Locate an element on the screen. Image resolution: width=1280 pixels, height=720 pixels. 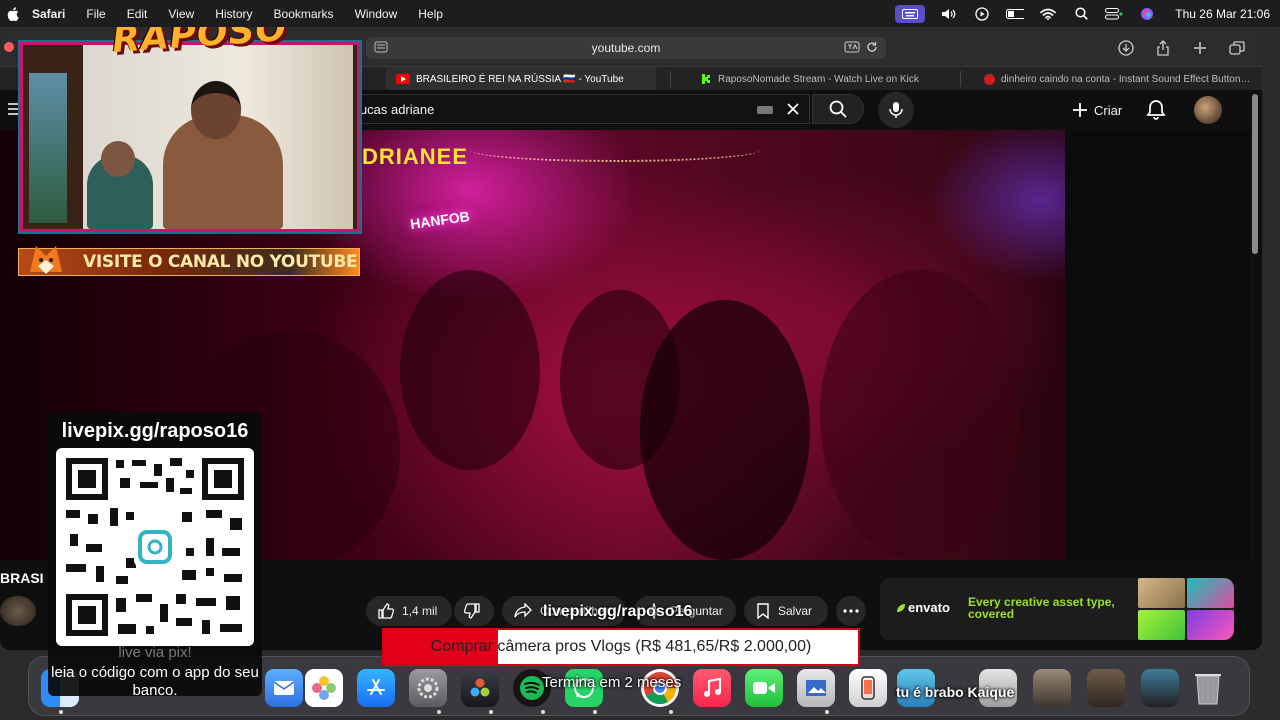
donation-goal-time-left: Termina em 2 meses is located at coordinates (612, 682).